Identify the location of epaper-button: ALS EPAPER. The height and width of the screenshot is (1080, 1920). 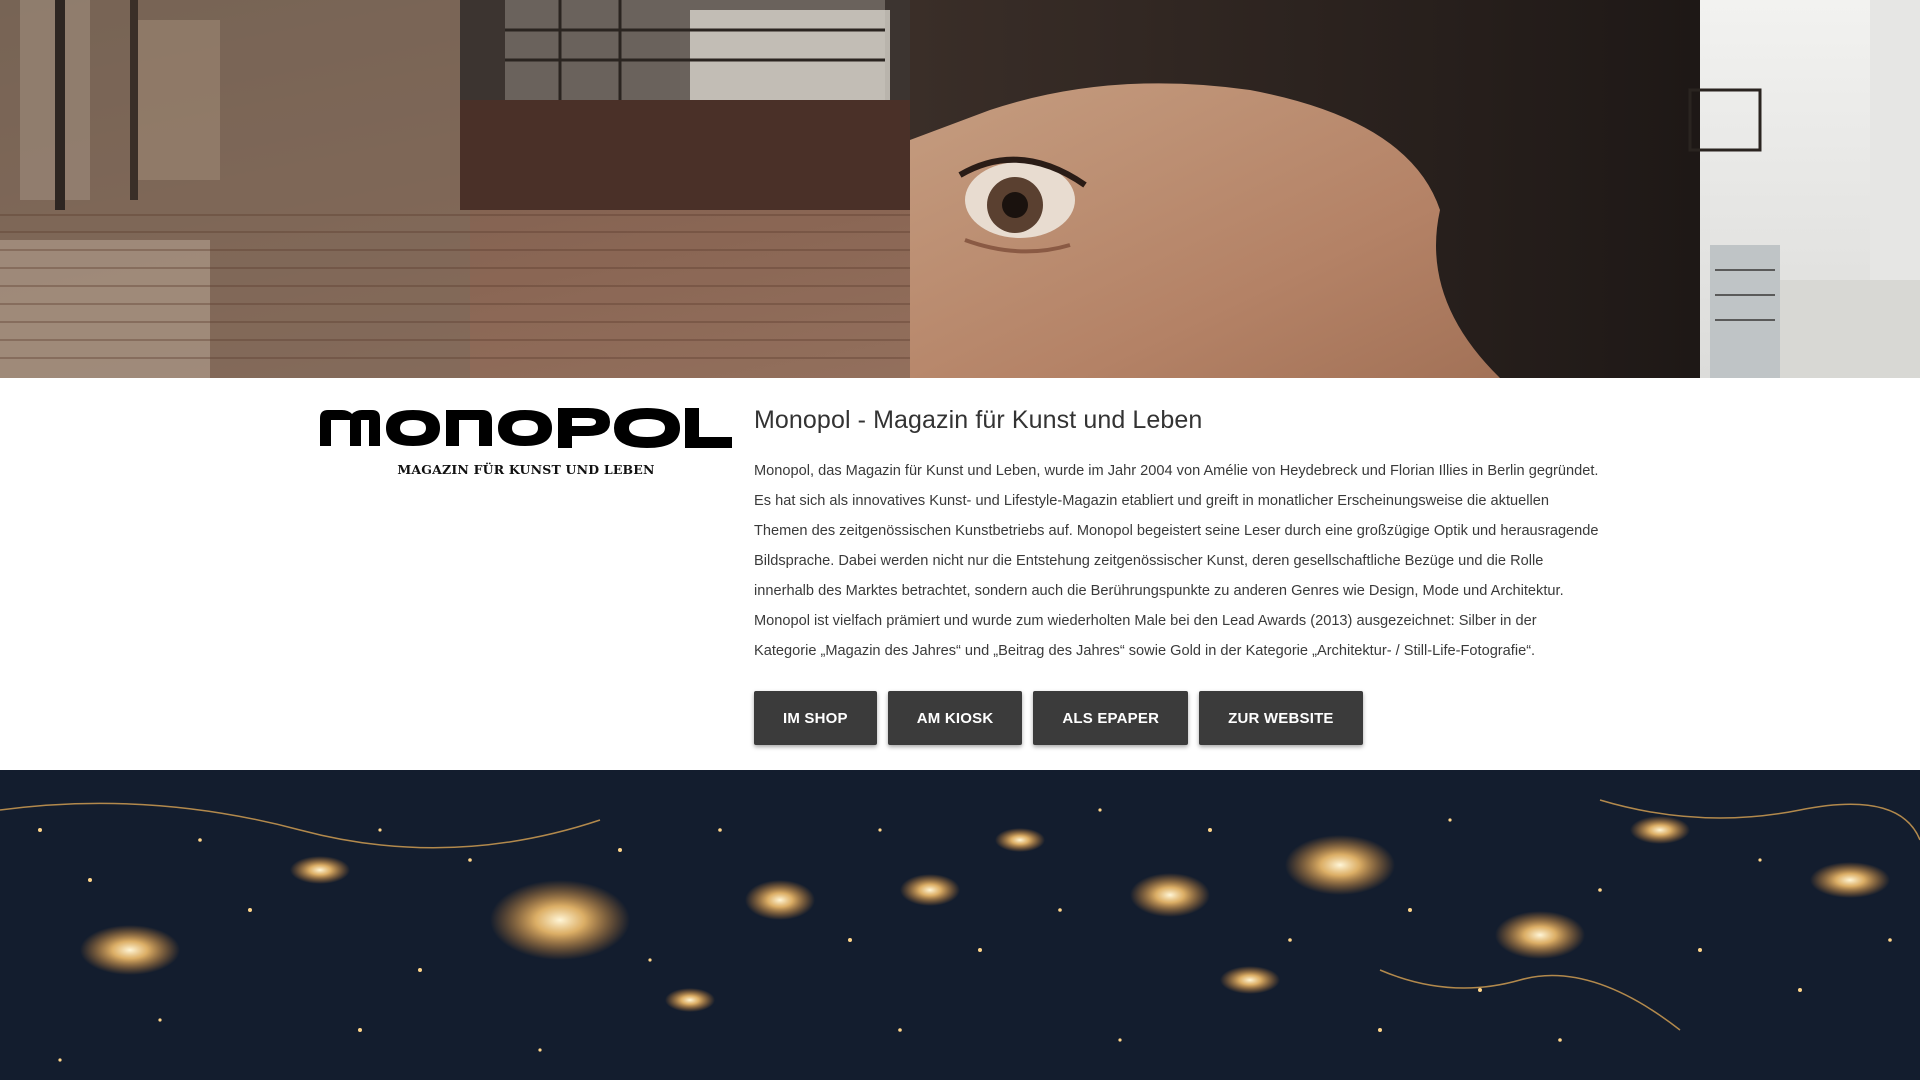
(1111, 718).